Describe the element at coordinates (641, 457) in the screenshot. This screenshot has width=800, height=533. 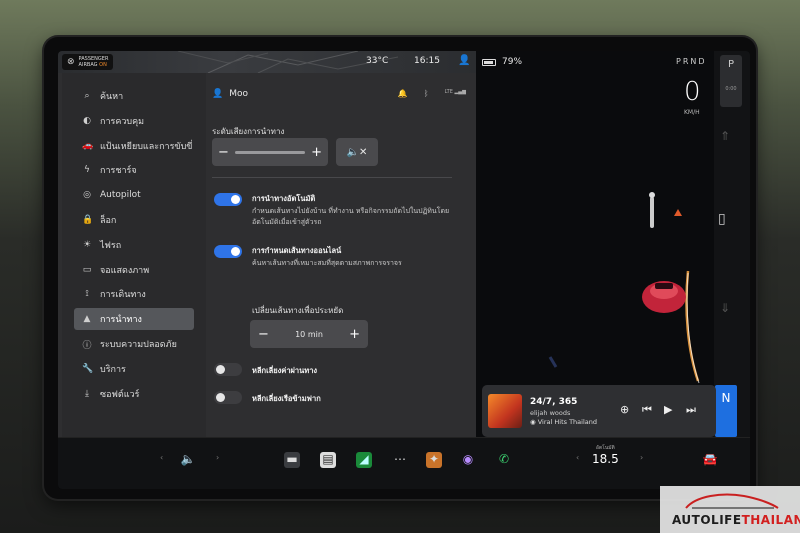
I see `temp-up-arrow-icon: ›` at that location.